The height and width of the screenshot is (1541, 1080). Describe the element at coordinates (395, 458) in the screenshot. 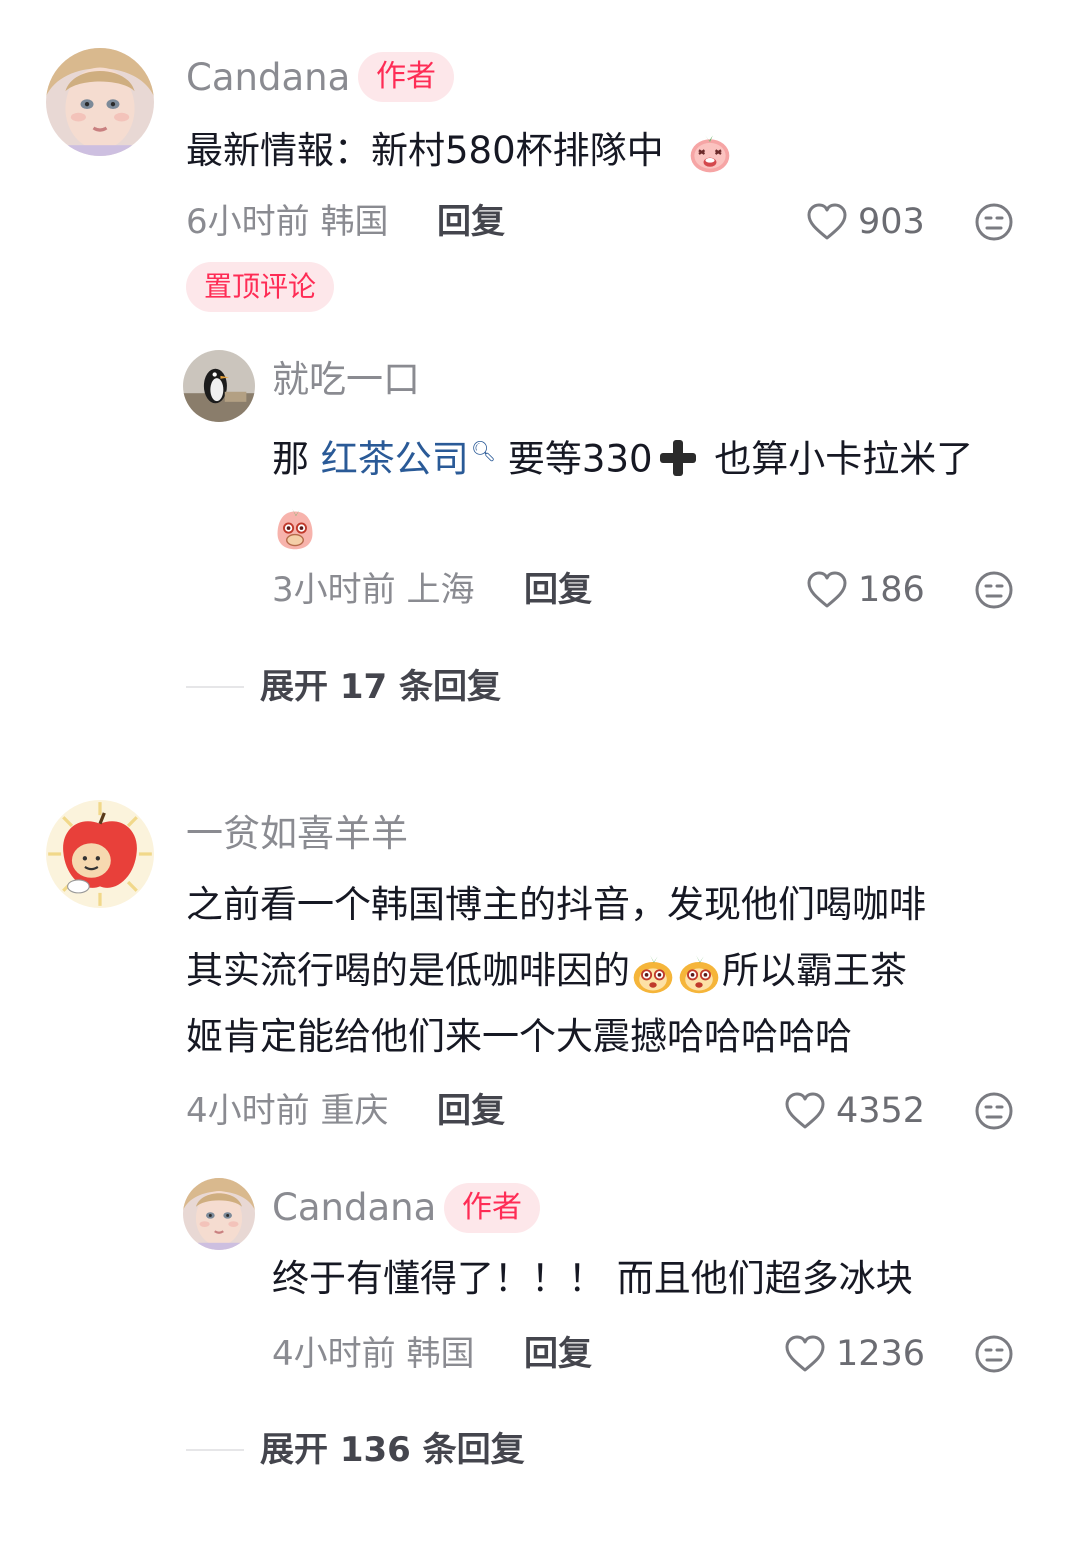

I see `search-link-hongchagongsi: 红茶公司` at that location.